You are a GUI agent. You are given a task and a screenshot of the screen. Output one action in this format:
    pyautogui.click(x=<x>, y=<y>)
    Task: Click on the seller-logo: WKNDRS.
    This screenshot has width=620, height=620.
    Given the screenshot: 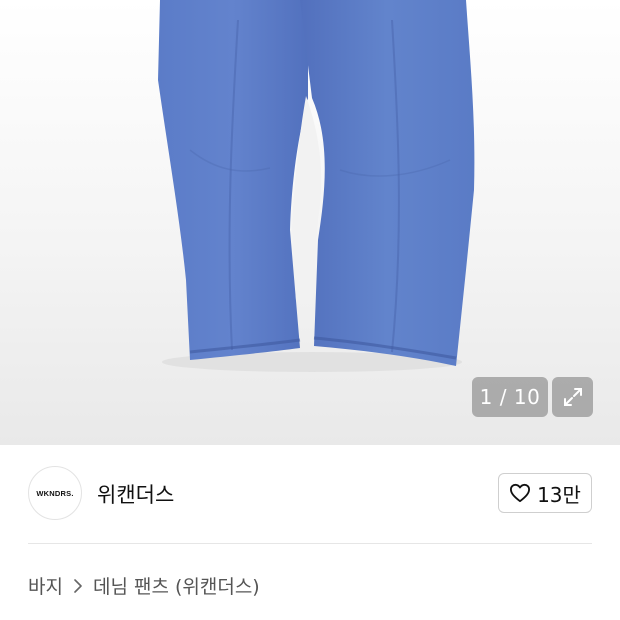 What is the action you would take?
    pyautogui.click(x=55, y=493)
    